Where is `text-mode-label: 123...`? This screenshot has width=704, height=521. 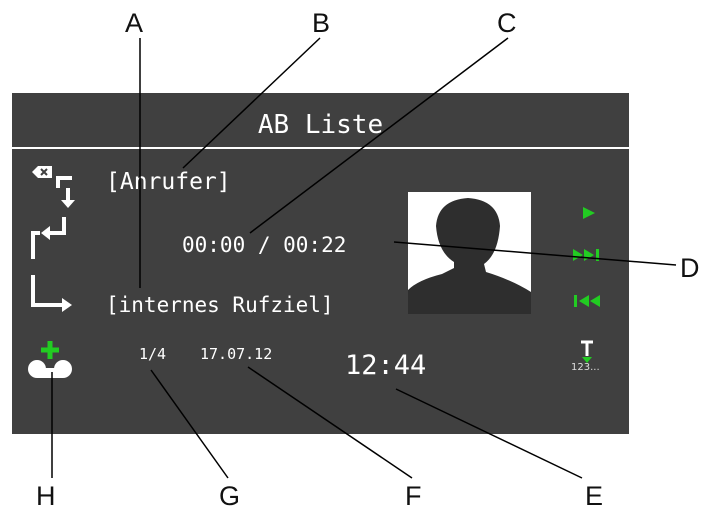 text-mode-label: 123... is located at coordinates (585, 367).